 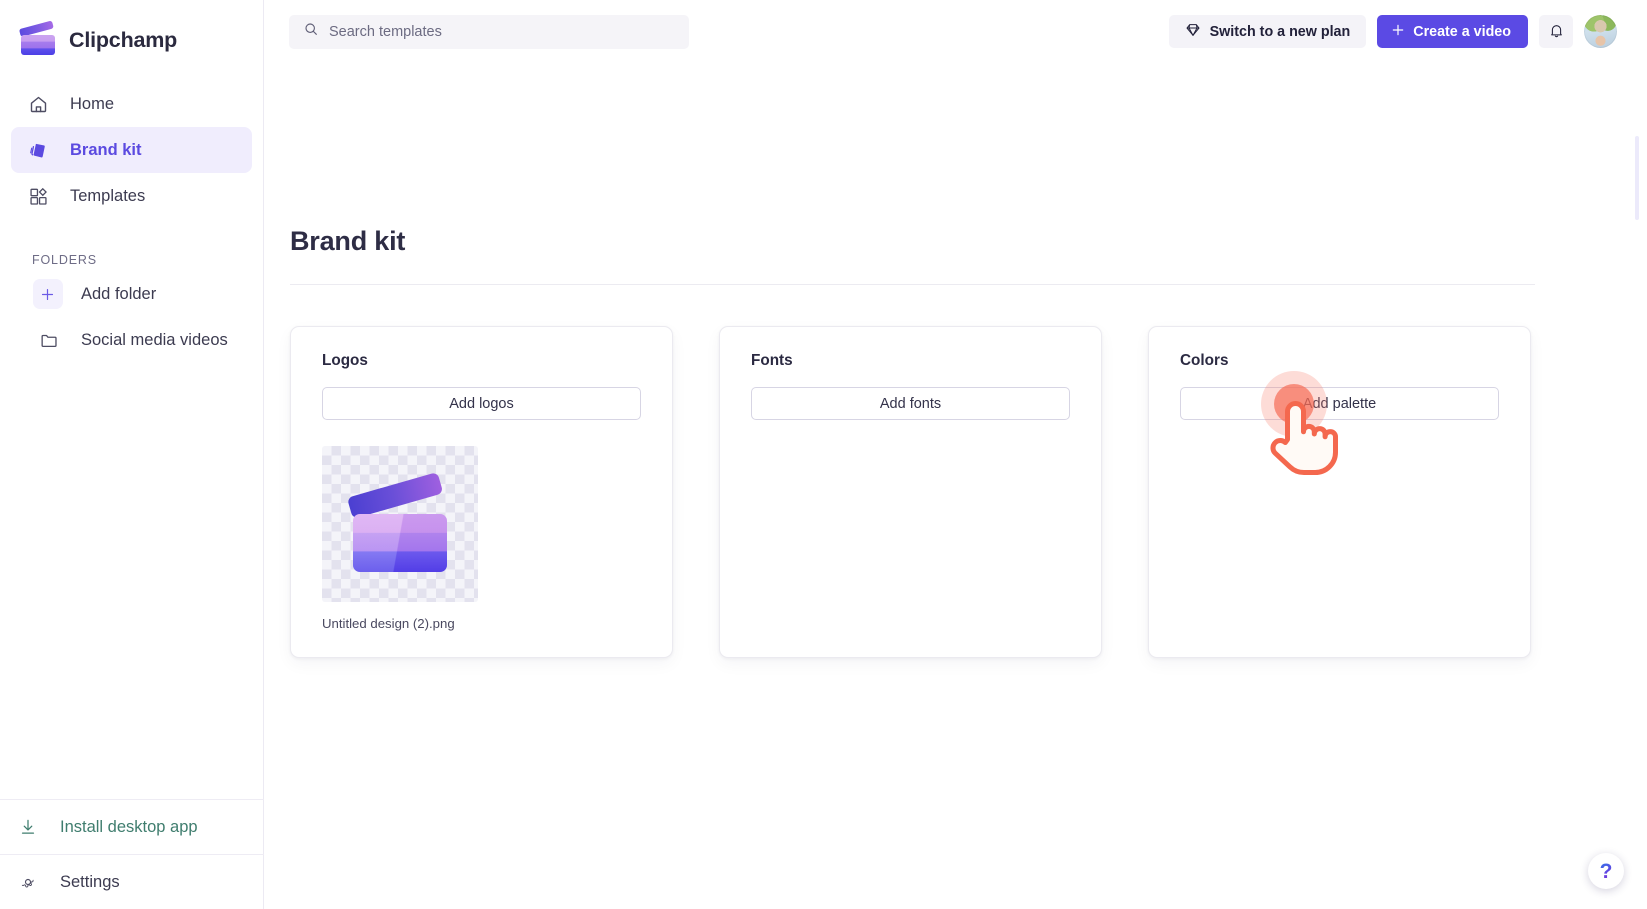 What do you see at coordinates (481, 403) in the screenshot?
I see `add-logos-button: Add logos` at bounding box center [481, 403].